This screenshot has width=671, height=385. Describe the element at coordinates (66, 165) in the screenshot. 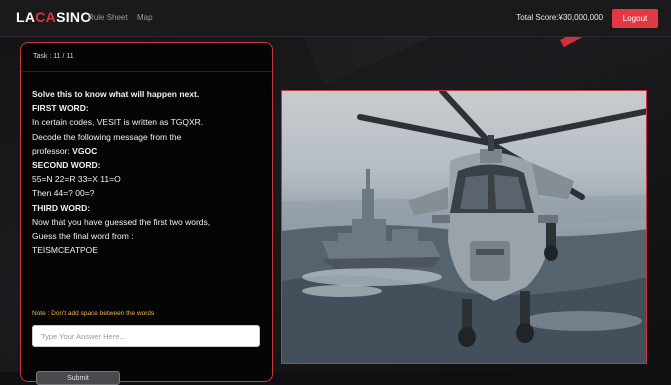

I see `second-word-heading: SECOND WORD:` at that location.